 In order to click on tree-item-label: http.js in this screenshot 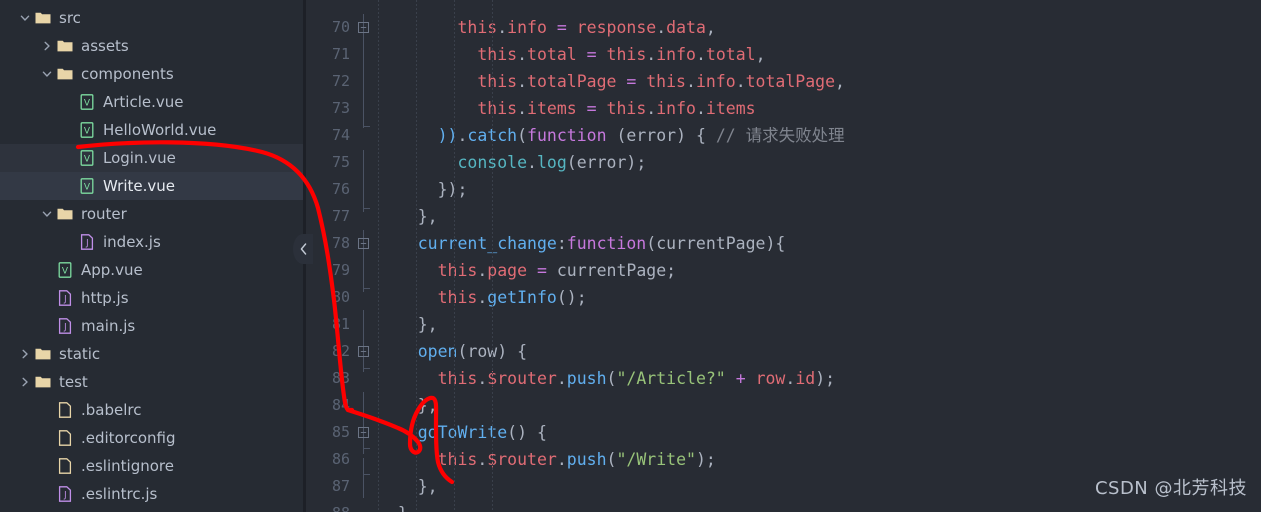, I will do `click(105, 298)`.